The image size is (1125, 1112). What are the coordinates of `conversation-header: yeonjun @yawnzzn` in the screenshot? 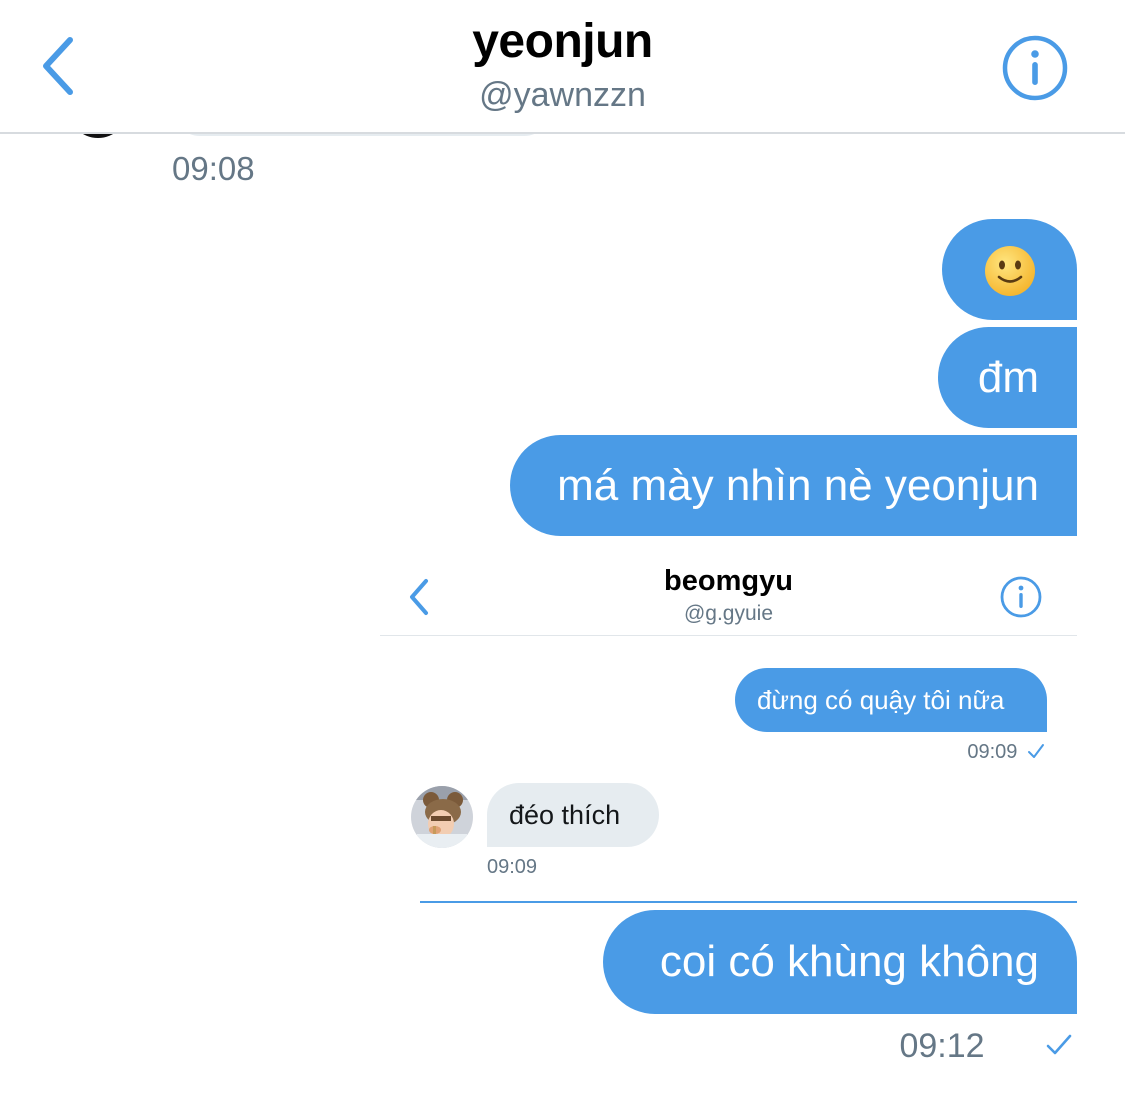 It's located at (562, 67).